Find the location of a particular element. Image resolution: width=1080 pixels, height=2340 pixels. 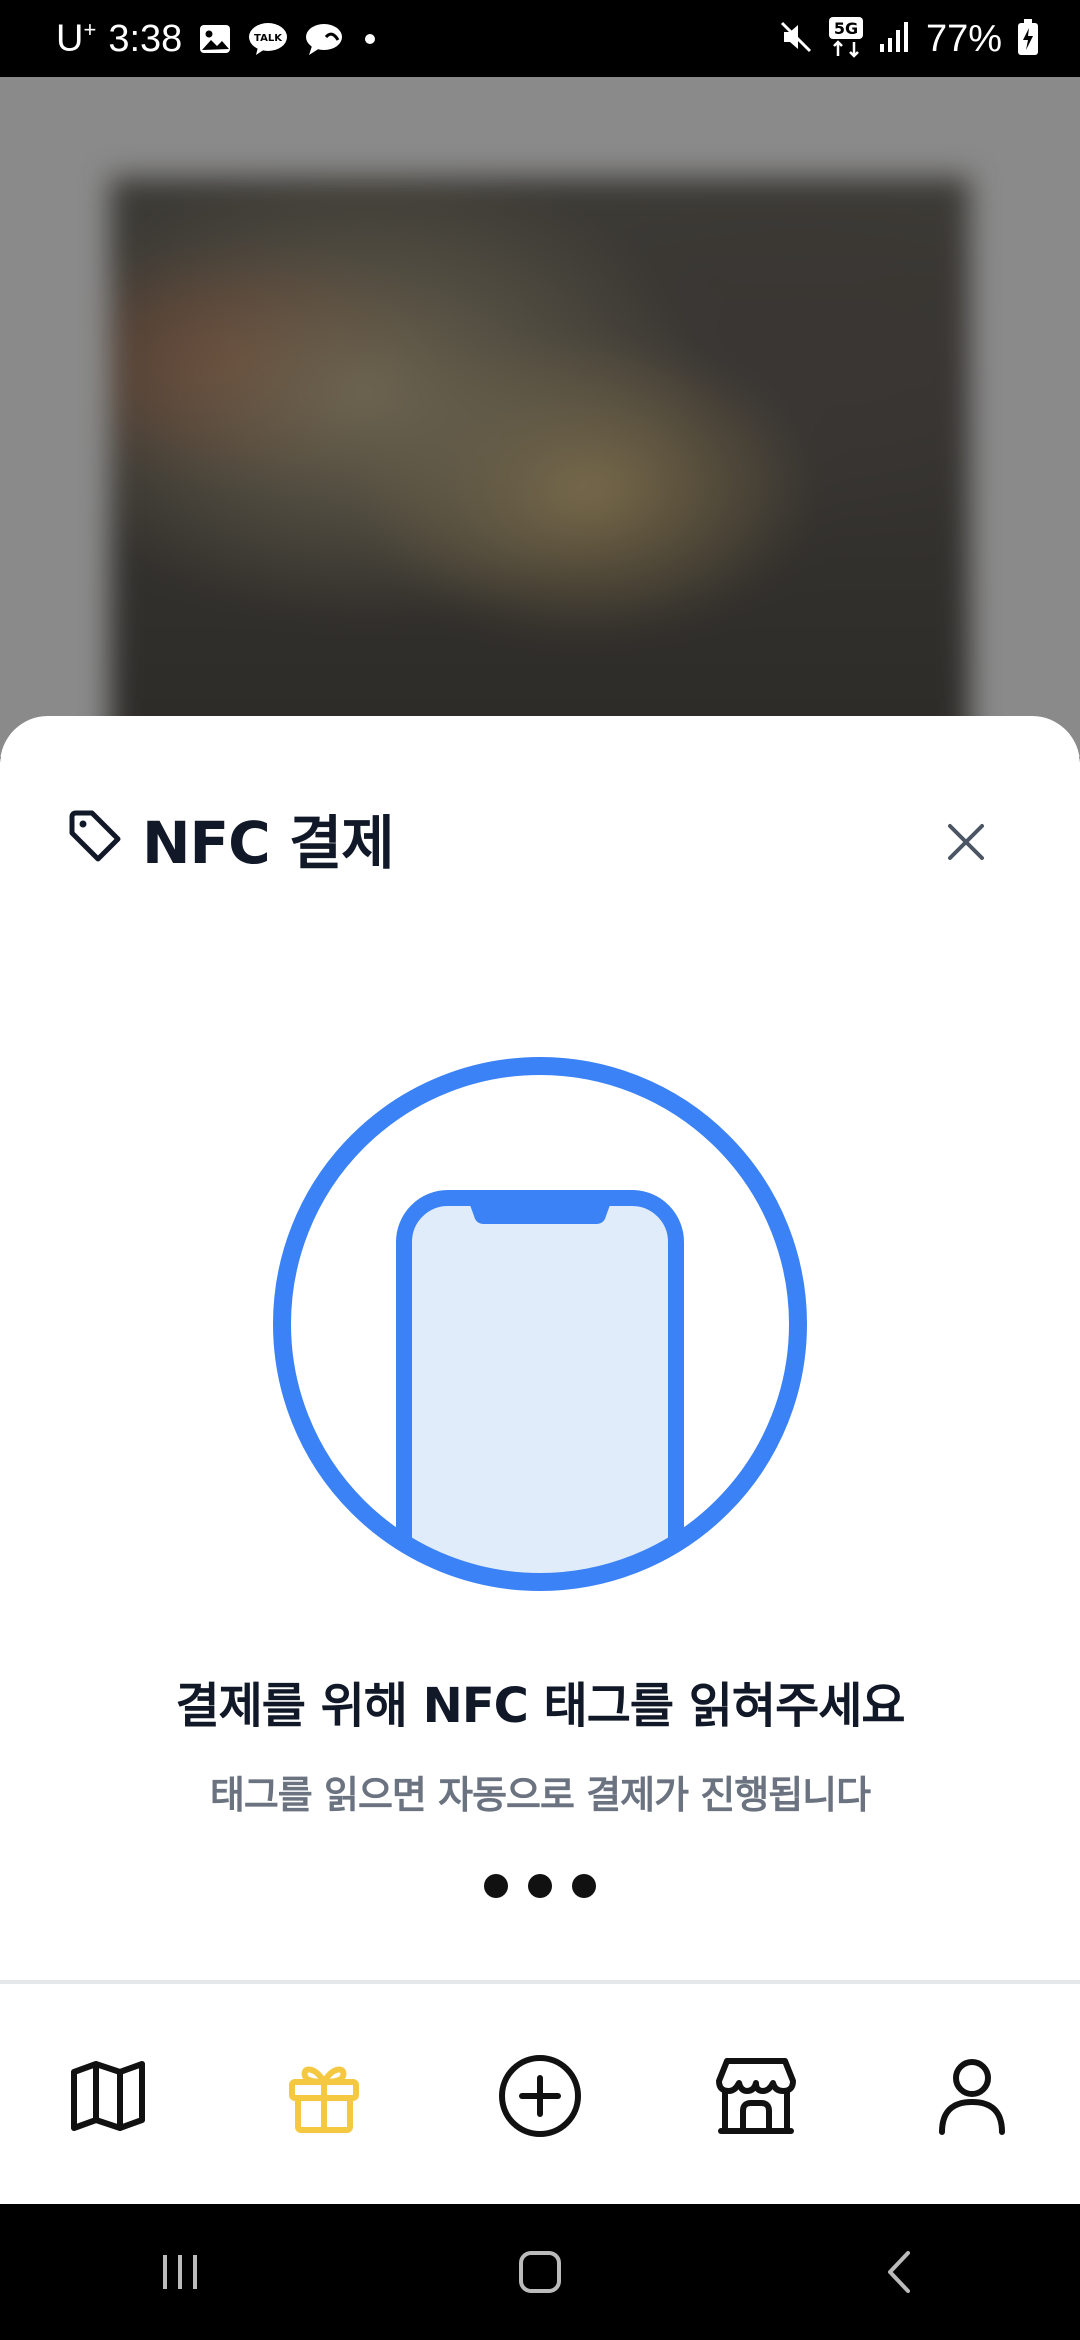

nav-gift is located at coordinates (324, 2096).